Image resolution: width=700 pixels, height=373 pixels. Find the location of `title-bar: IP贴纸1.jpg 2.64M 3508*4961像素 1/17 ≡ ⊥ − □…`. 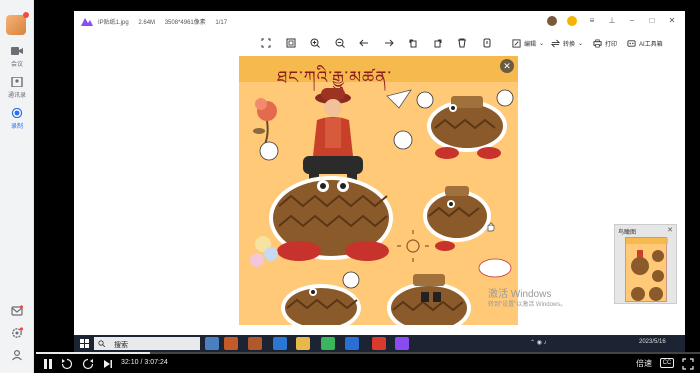

title-bar: IP贴纸1.jpg 2.64M 3508*4961像素 1/17 ≡ ⊥ − □… is located at coordinates (379, 21).